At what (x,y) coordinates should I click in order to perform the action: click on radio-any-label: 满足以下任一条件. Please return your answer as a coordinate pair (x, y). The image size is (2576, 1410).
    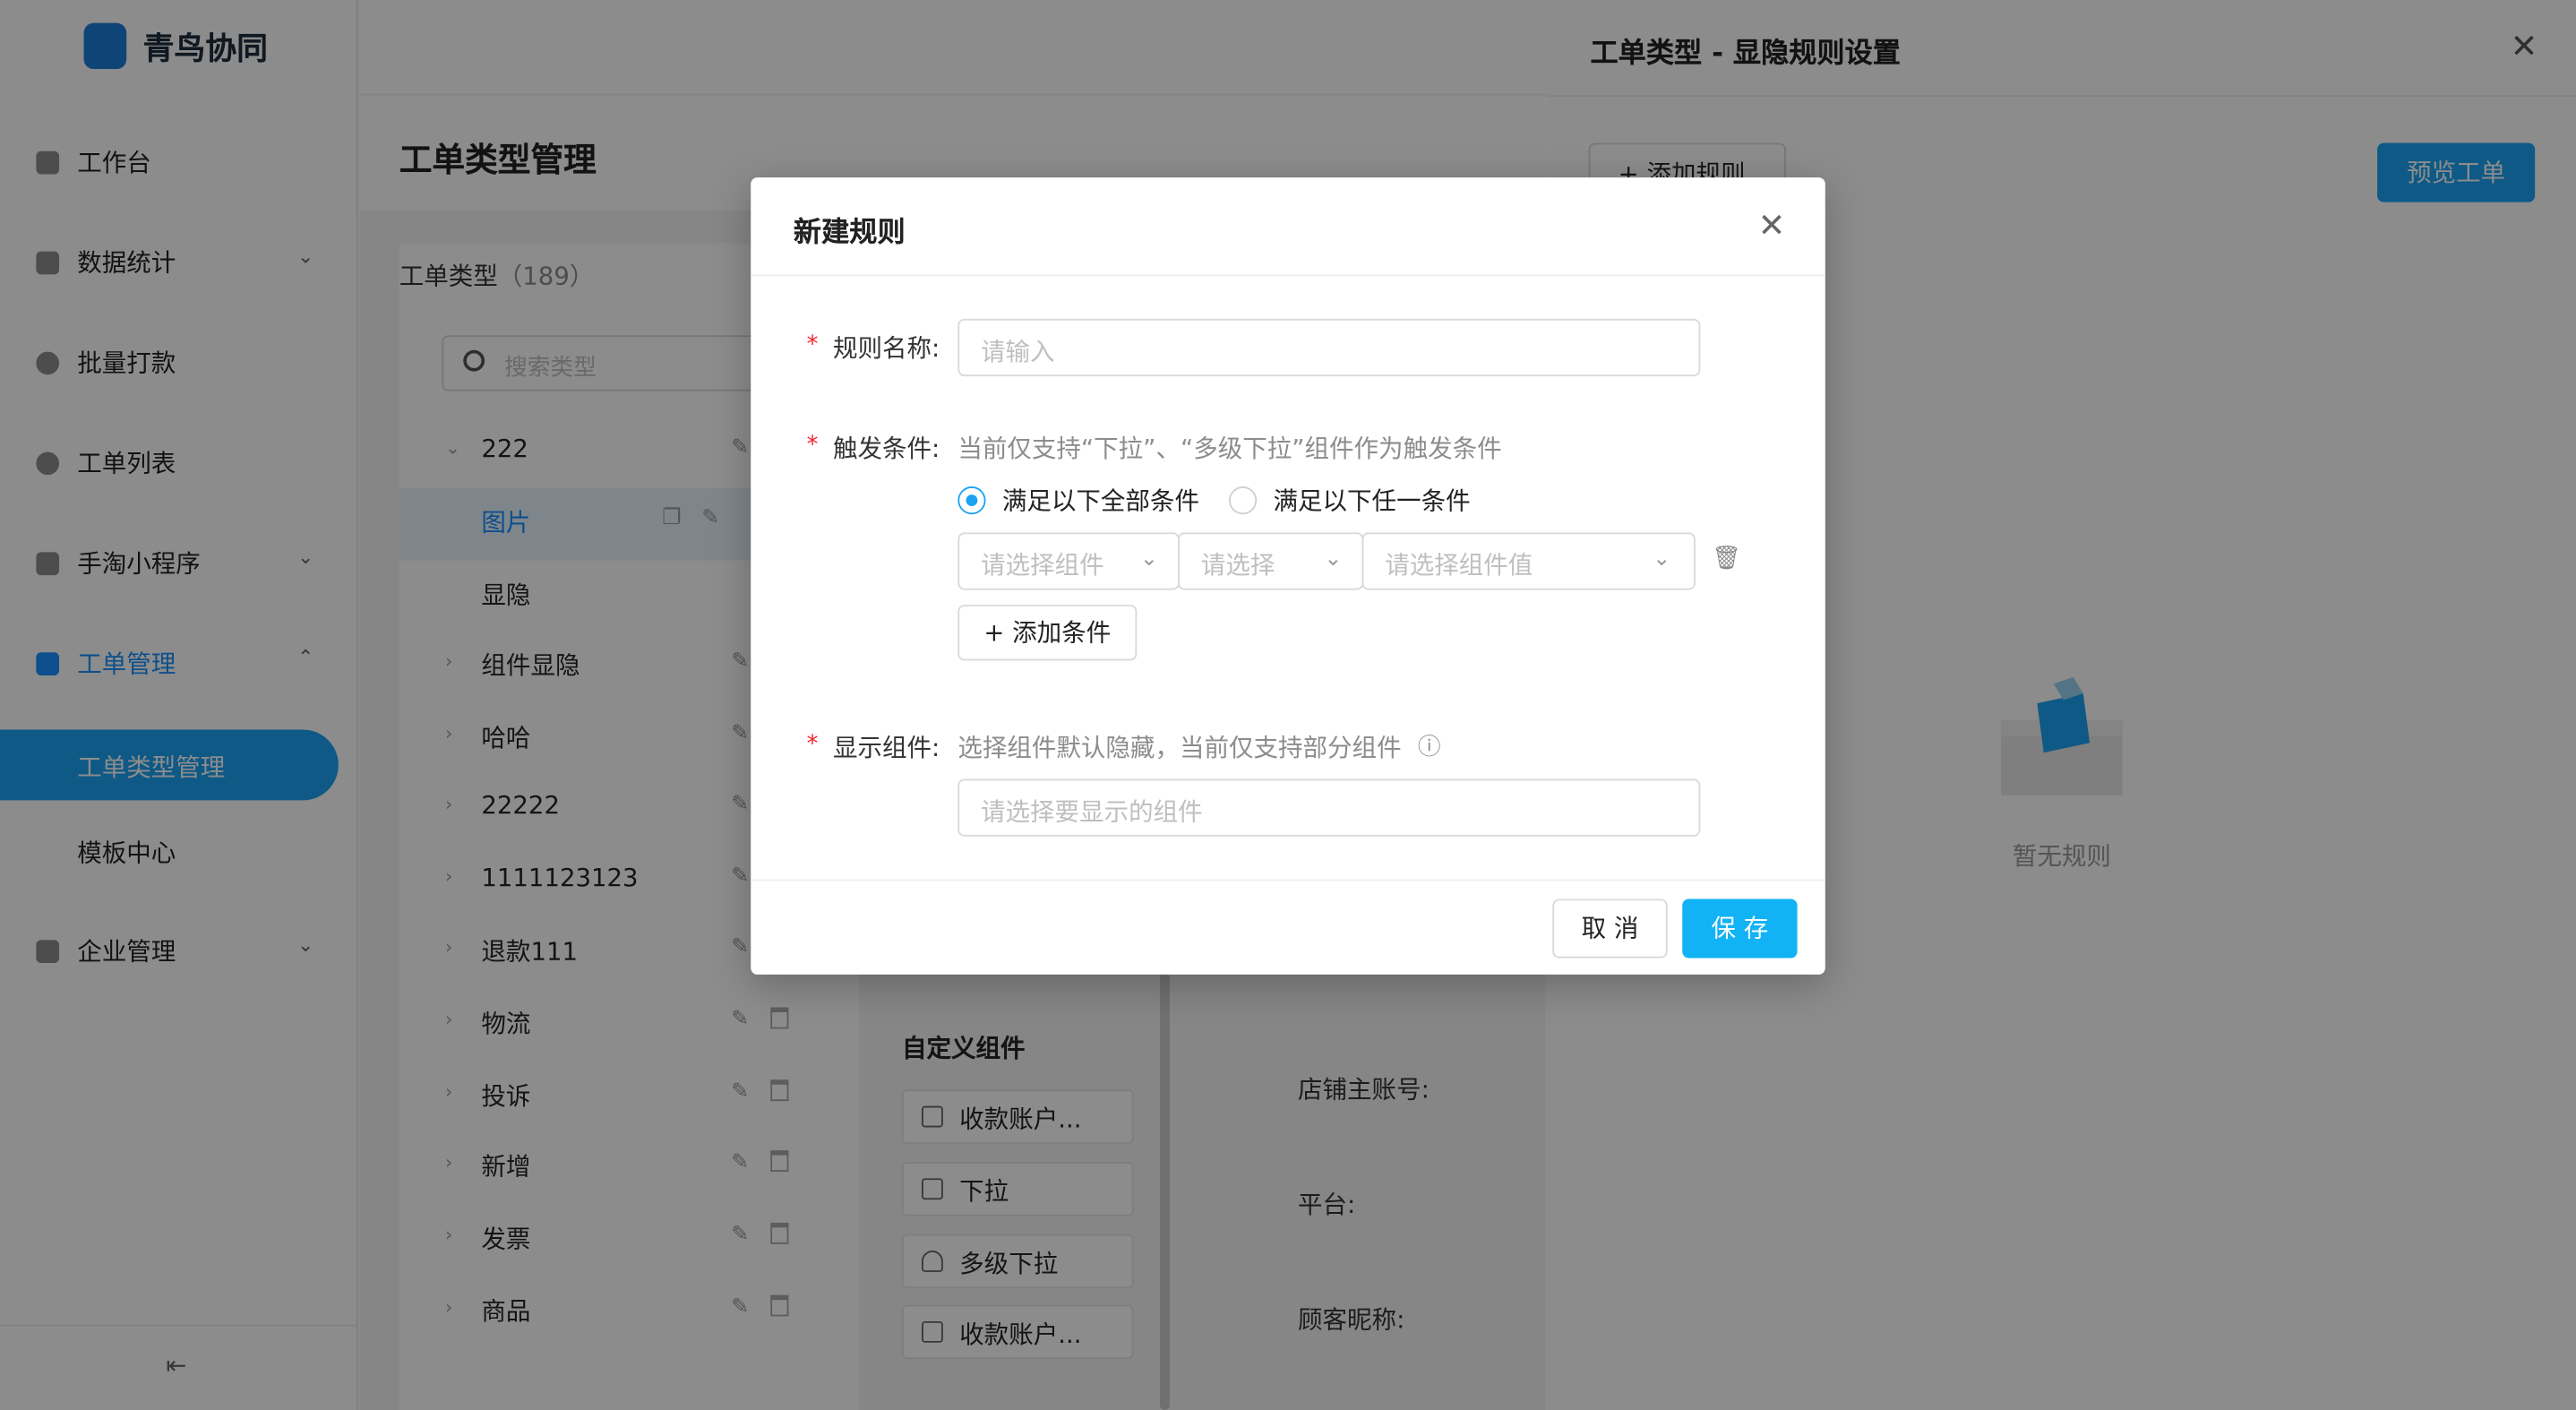
    Looking at the image, I should click on (1372, 500).